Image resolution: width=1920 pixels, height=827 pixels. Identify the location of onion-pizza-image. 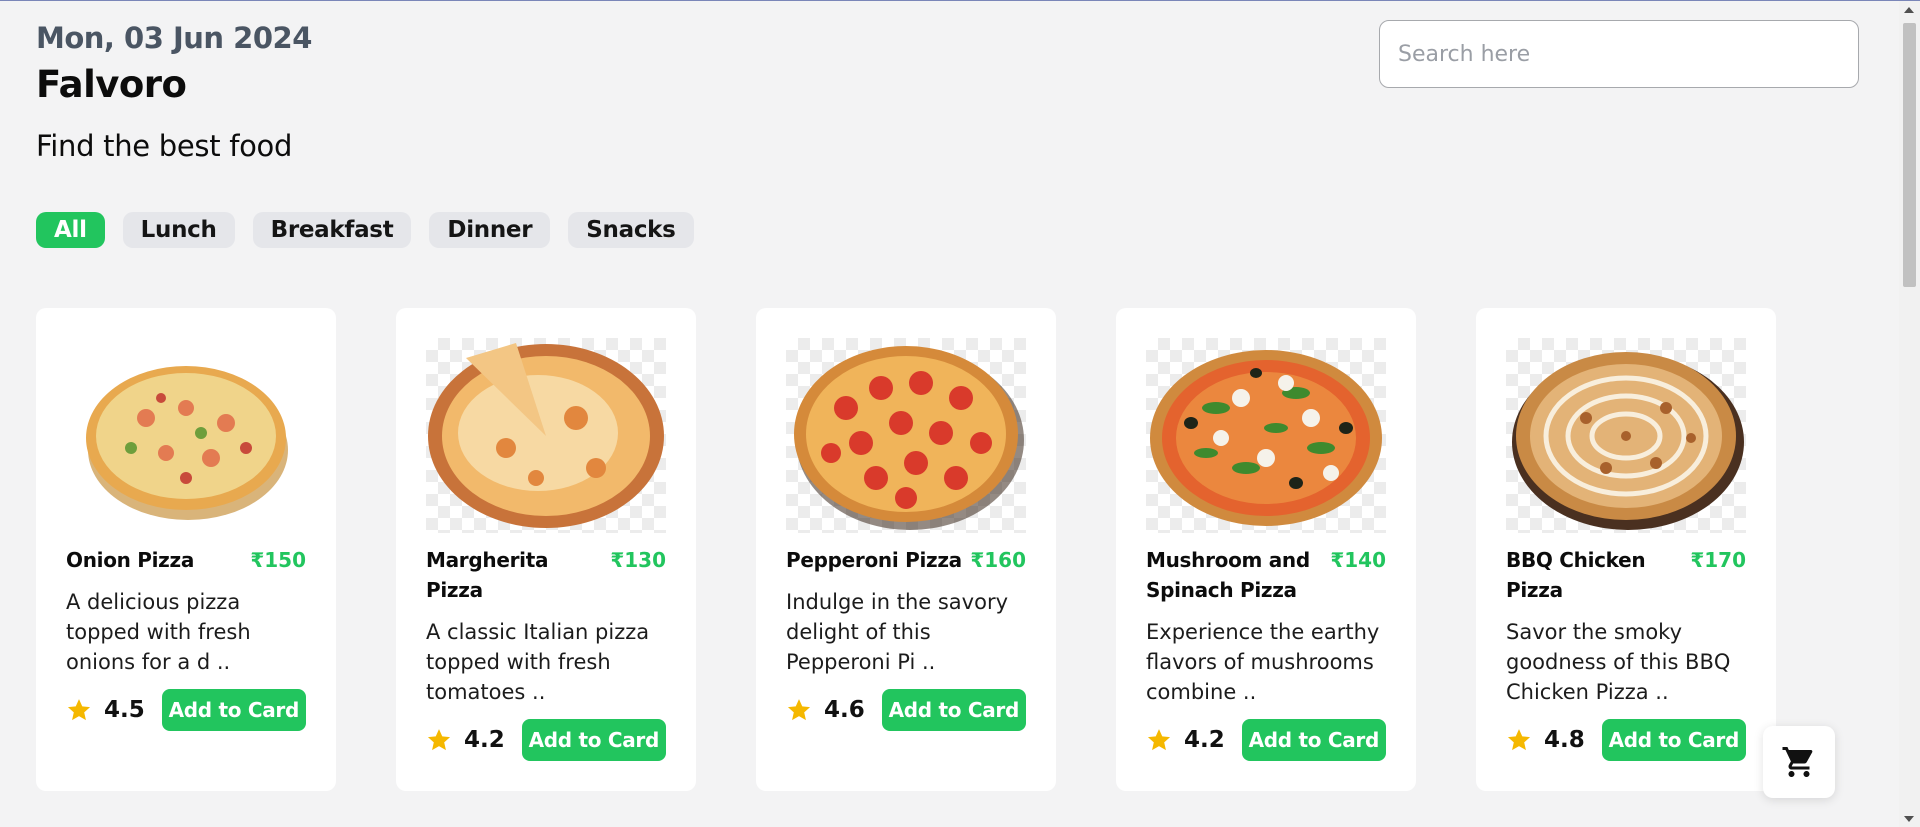
(186, 435).